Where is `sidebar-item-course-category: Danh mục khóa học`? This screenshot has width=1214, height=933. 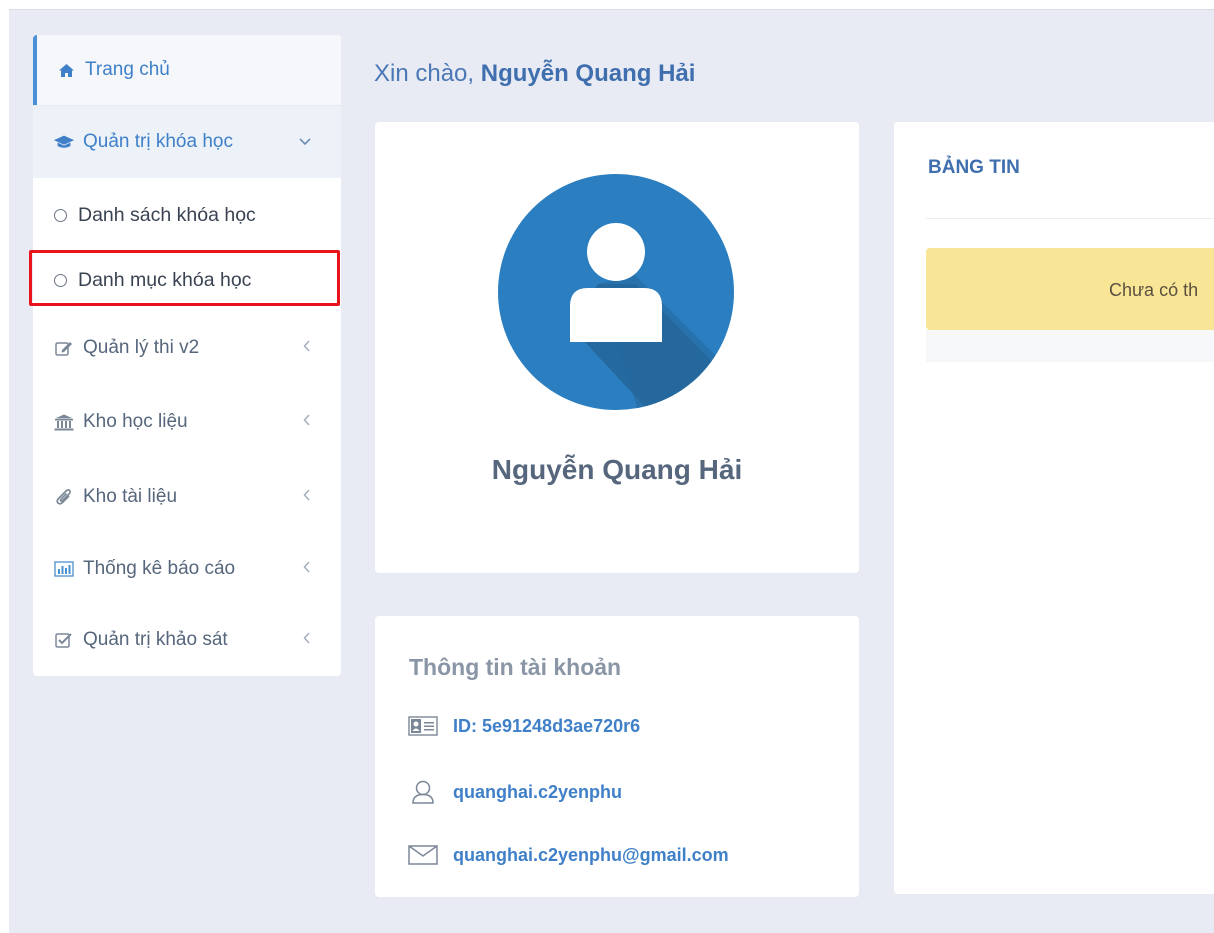
sidebar-item-course-category: Danh mục khóa học is located at coordinates (187, 280).